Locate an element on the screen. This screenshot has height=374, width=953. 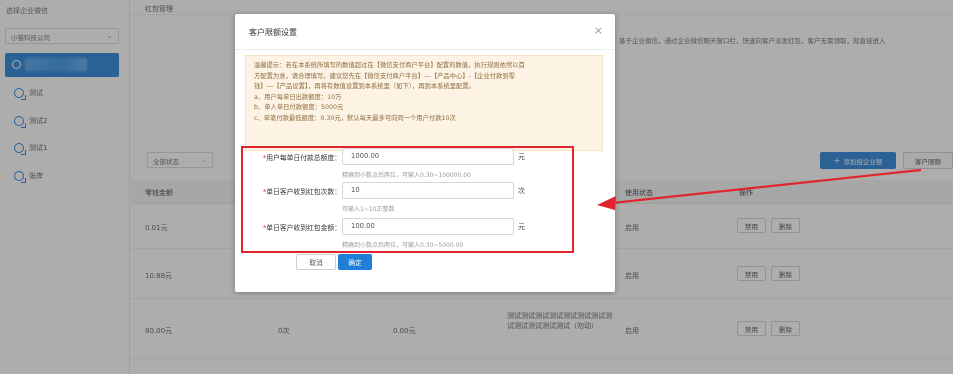
divider is located at coordinates (425, 49).